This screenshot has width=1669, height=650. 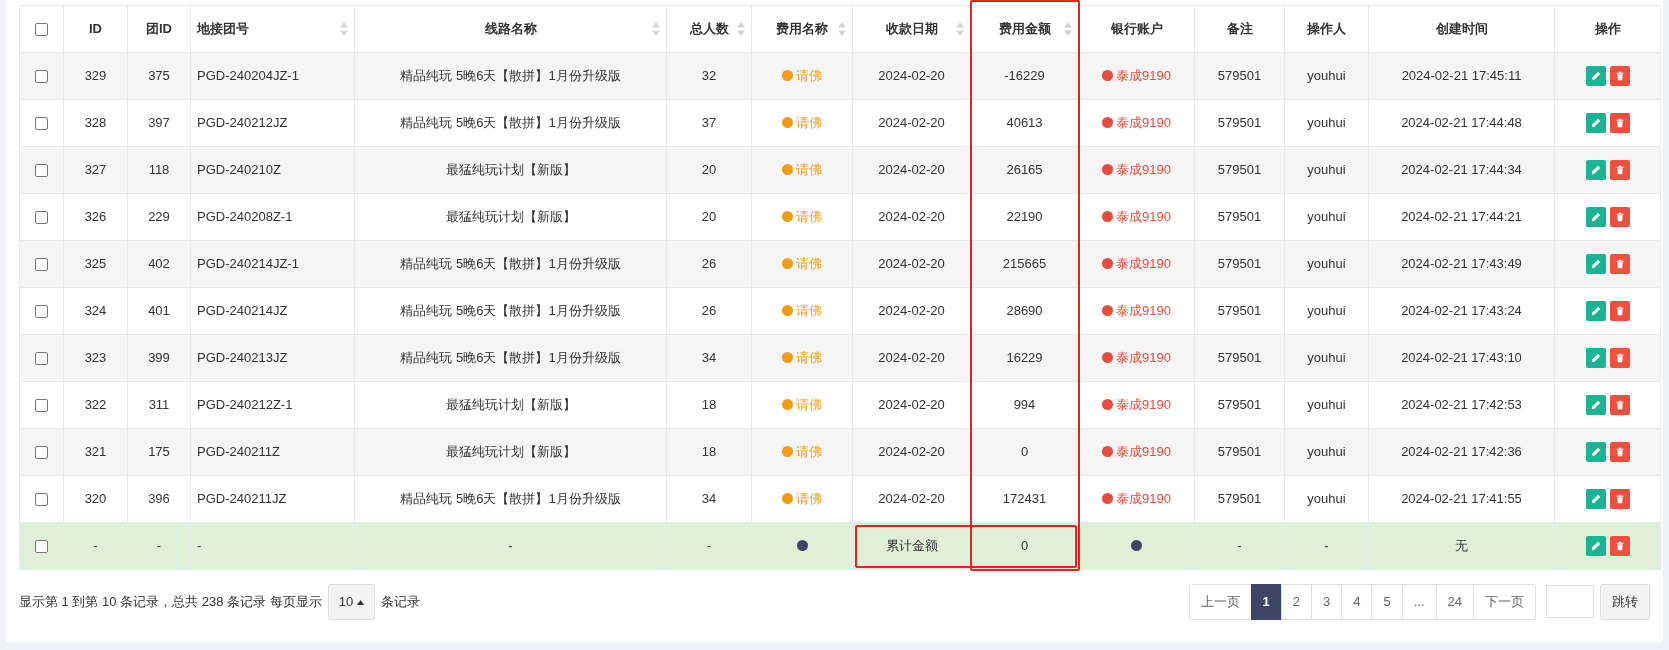 I want to click on table-cell: 28690, so click(x=1024, y=311).